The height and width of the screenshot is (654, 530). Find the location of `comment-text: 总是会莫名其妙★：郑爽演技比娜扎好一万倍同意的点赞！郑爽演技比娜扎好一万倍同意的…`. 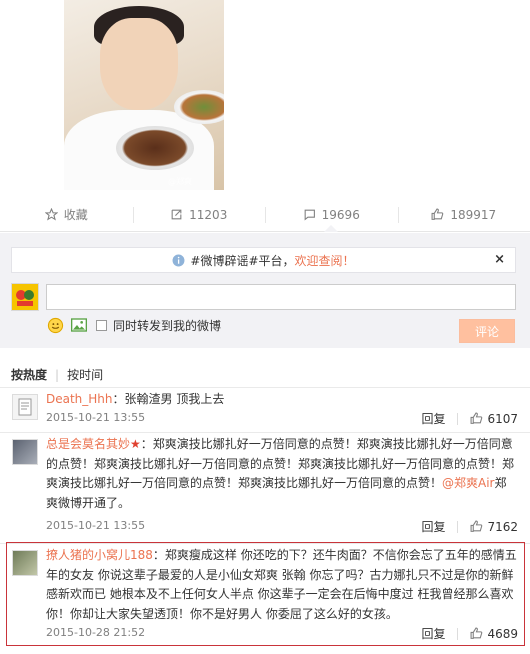

comment-text: 总是会莫名其妙★：郑爽演技比娜扎好一万倍同意的点赞！郑爽演技比娜扎好一万倍同意的… is located at coordinates (282, 474).